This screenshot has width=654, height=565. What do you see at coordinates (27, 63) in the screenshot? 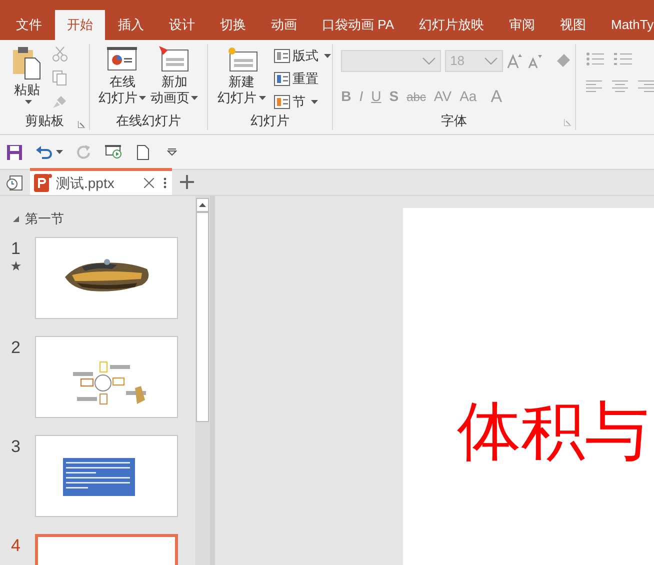
I see `clipboard-icon` at bounding box center [27, 63].